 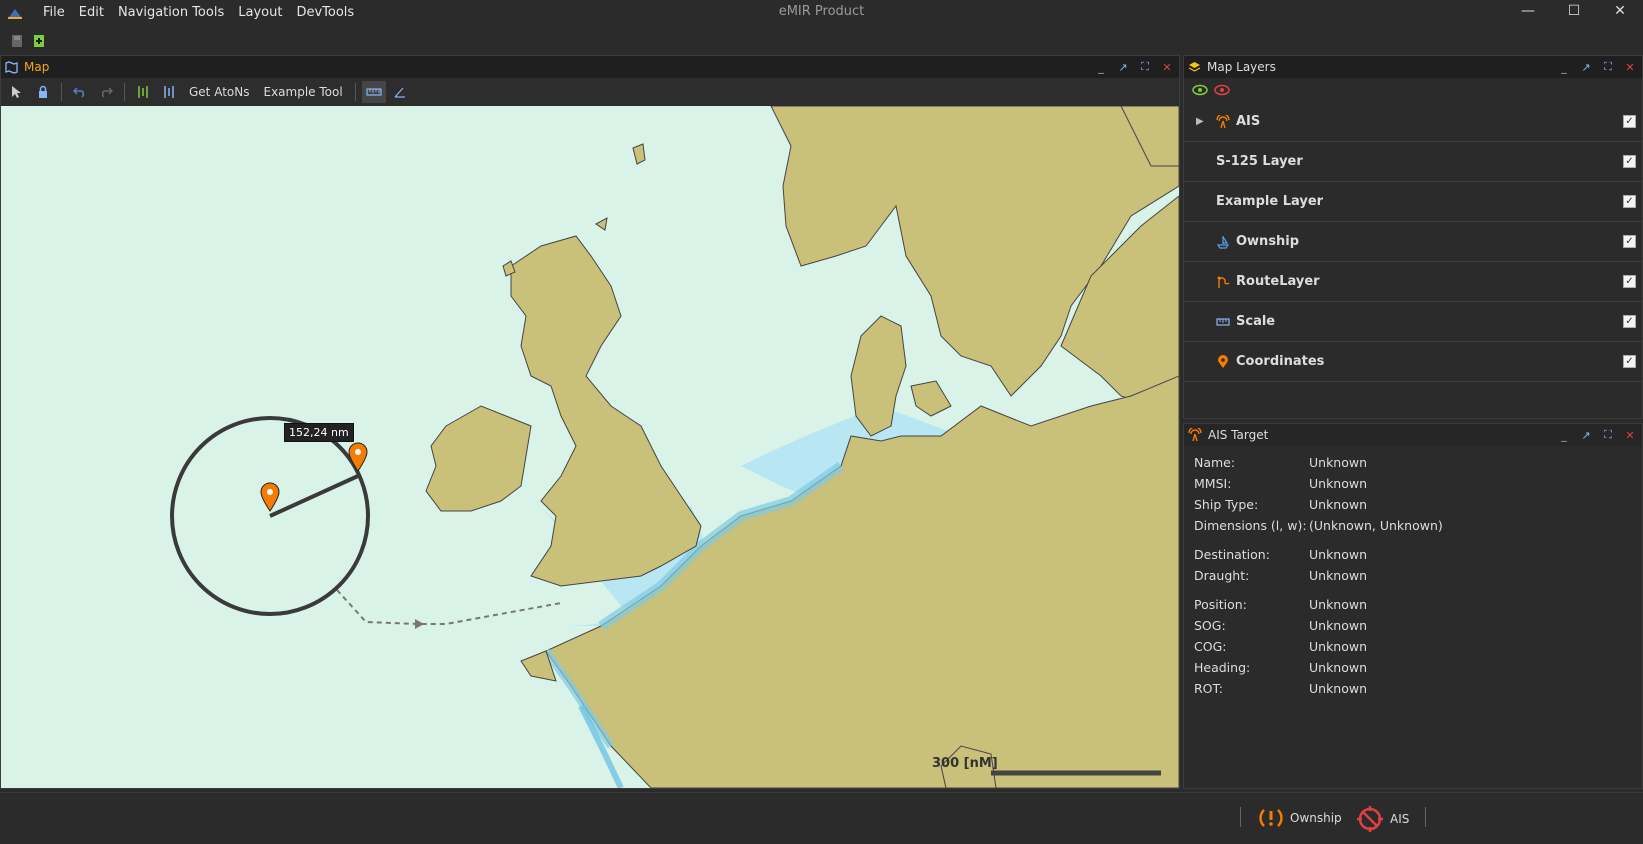 What do you see at coordinates (1413, 322) in the screenshot?
I see `layer-row-scale: Scale ✓` at bounding box center [1413, 322].